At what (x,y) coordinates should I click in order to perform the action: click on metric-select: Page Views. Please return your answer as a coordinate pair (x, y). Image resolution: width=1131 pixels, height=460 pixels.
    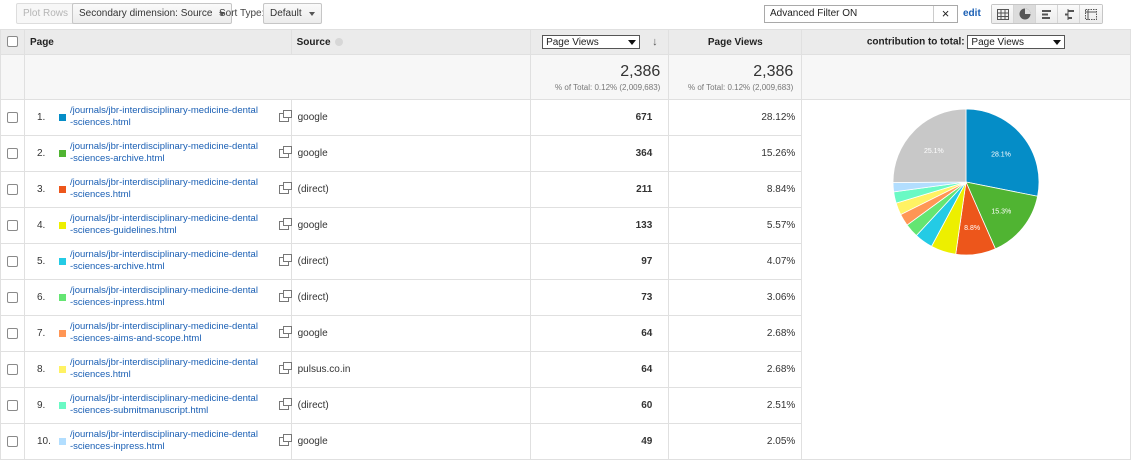
    Looking at the image, I should click on (591, 42).